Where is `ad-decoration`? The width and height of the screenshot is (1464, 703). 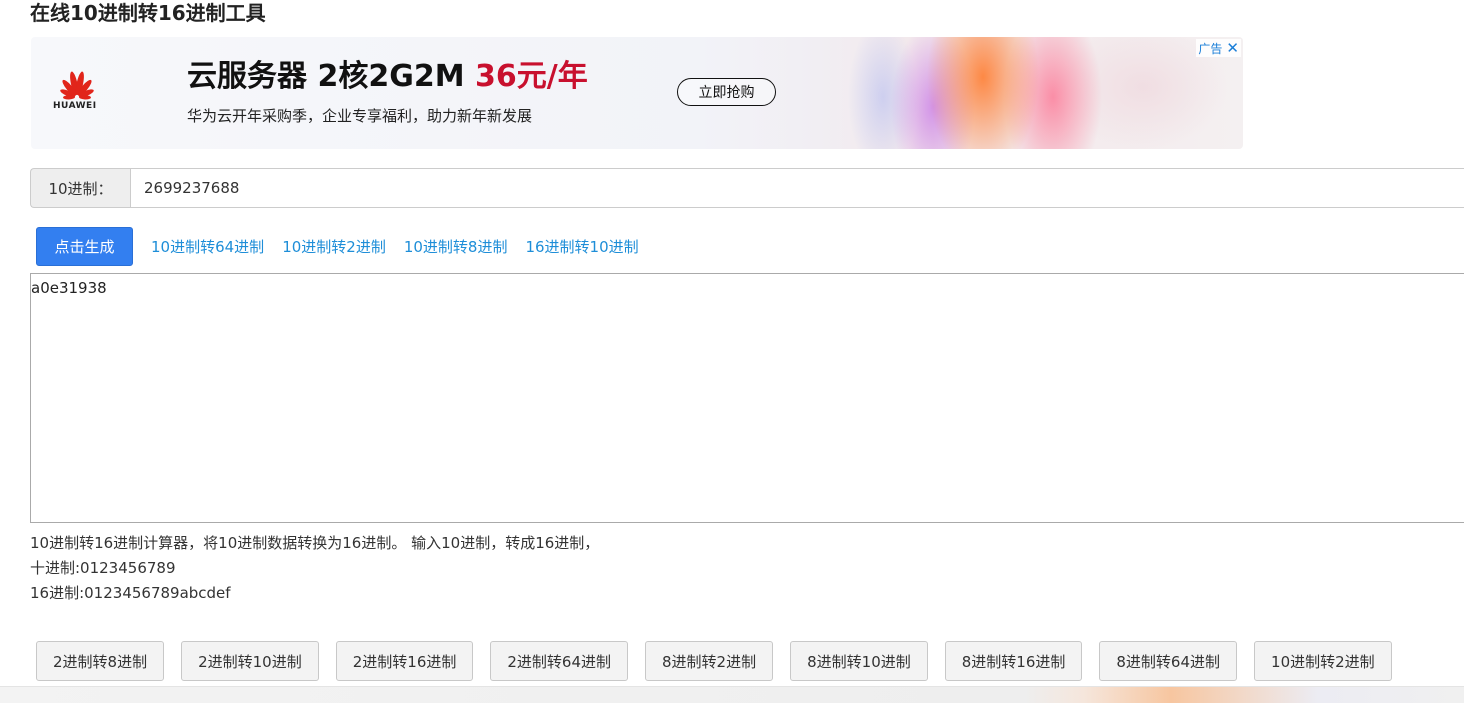
ad-decoration is located at coordinates (1033, 93).